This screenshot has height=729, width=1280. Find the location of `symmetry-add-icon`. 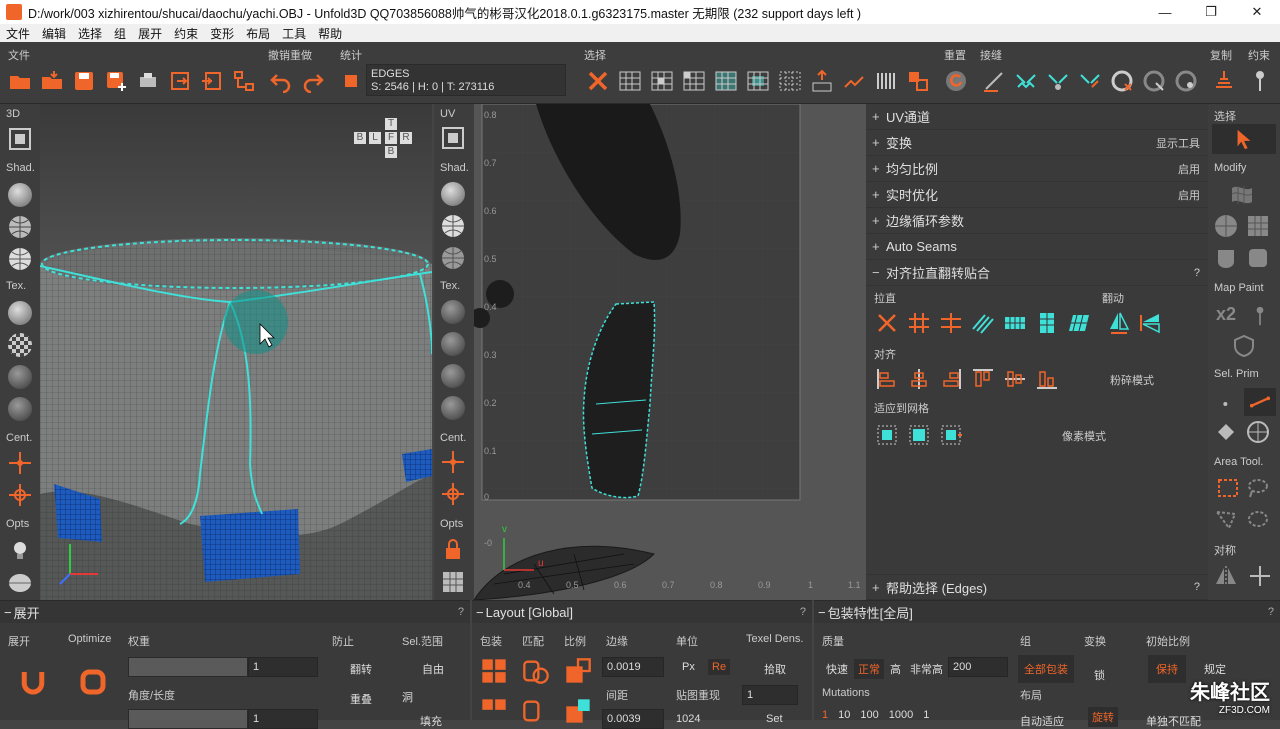

symmetry-add-icon is located at coordinates (1260, 577).